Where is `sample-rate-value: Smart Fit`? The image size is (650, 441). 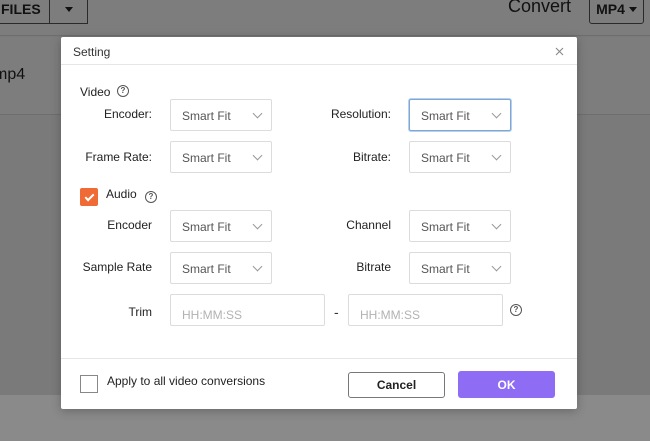
sample-rate-value: Smart Fit is located at coordinates (206, 269).